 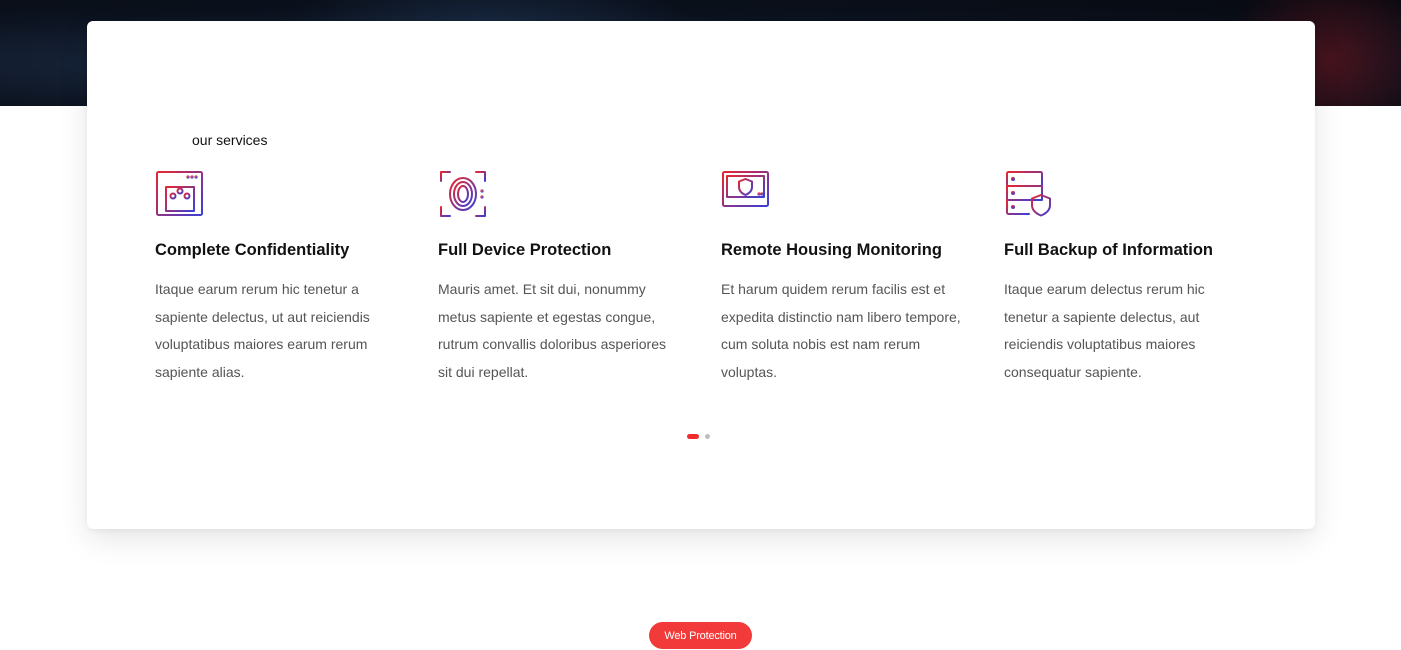 I want to click on service-title: Complete Confidentiality, so click(x=252, y=250).